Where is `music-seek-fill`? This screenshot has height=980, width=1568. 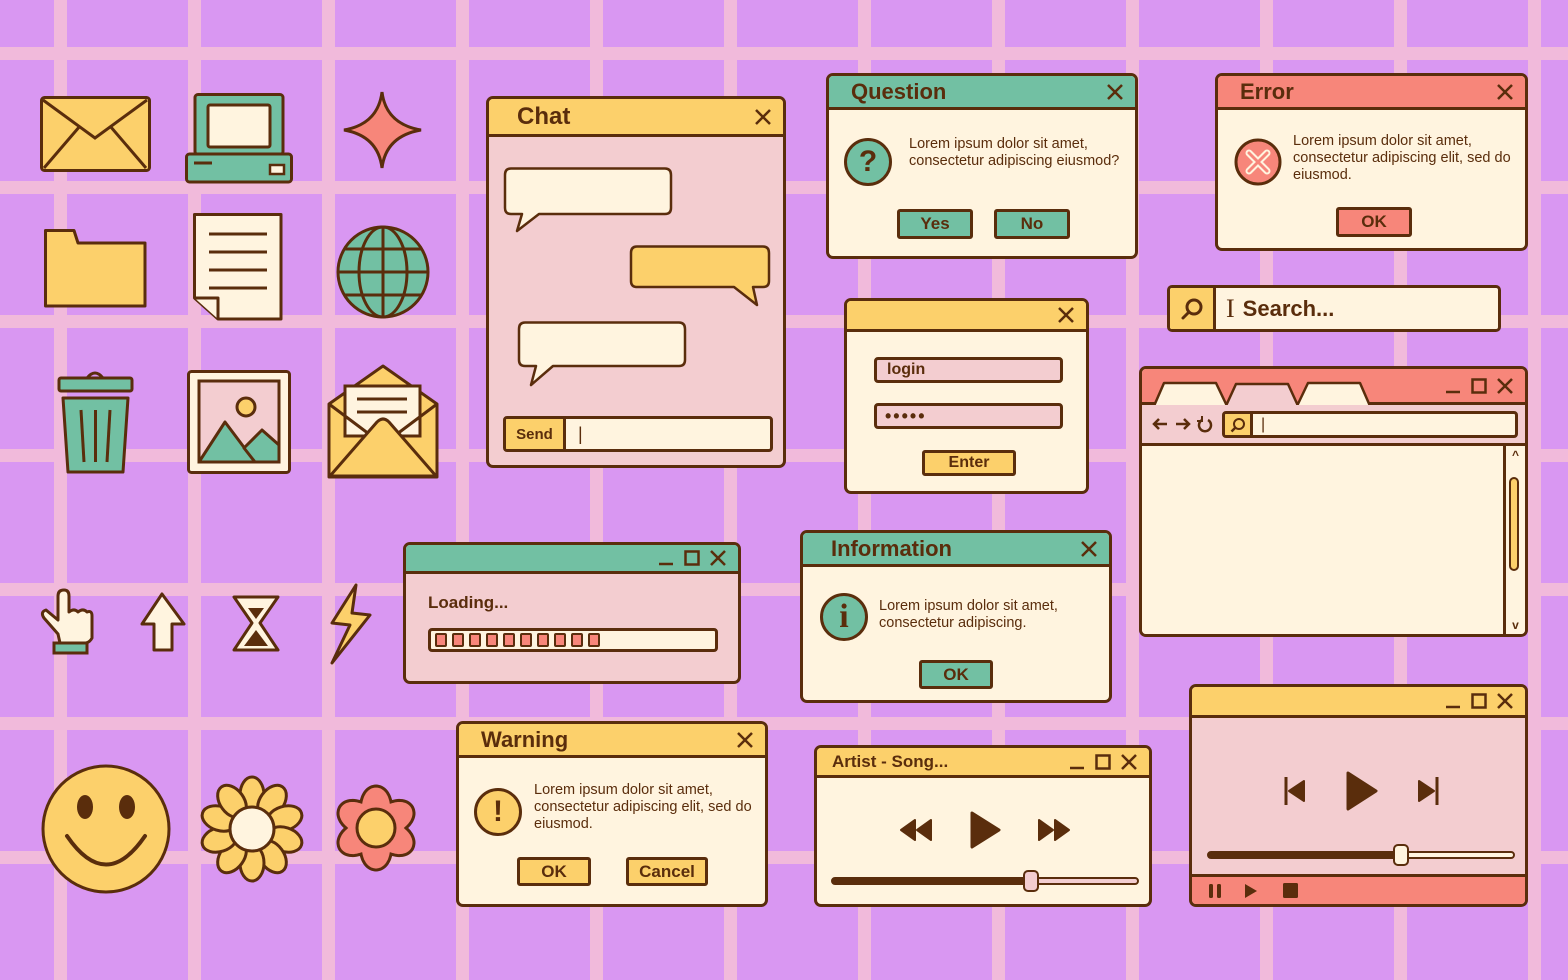 music-seek-fill is located at coordinates (932, 881).